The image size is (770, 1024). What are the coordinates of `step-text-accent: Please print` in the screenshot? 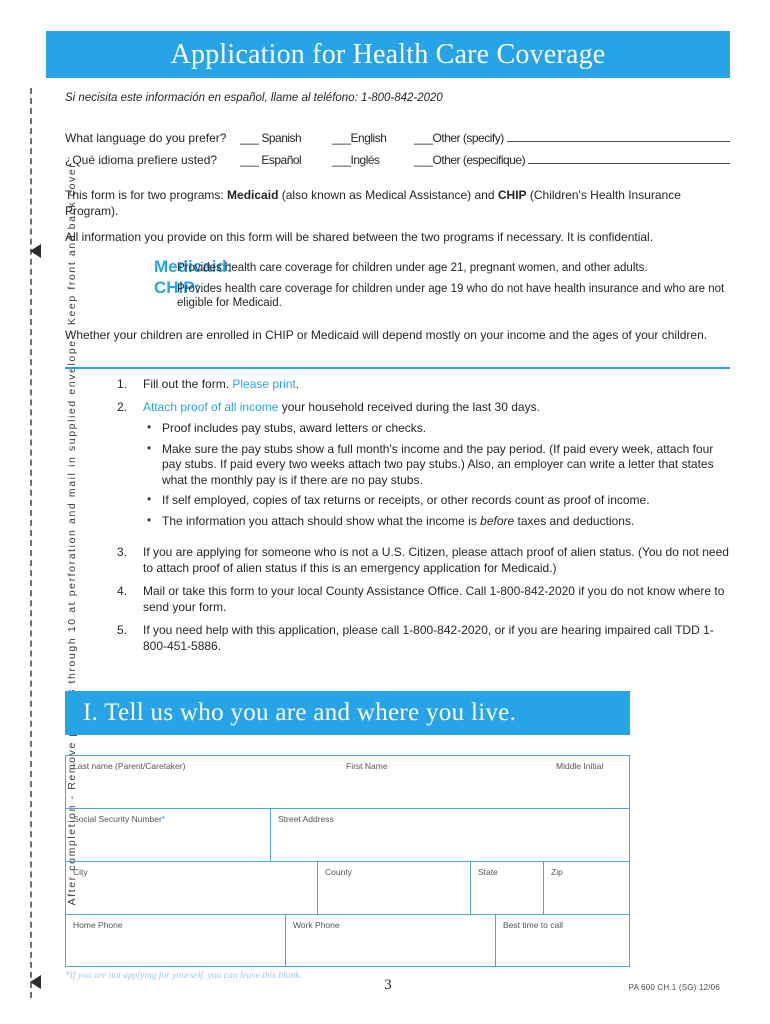 It's located at (264, 384).